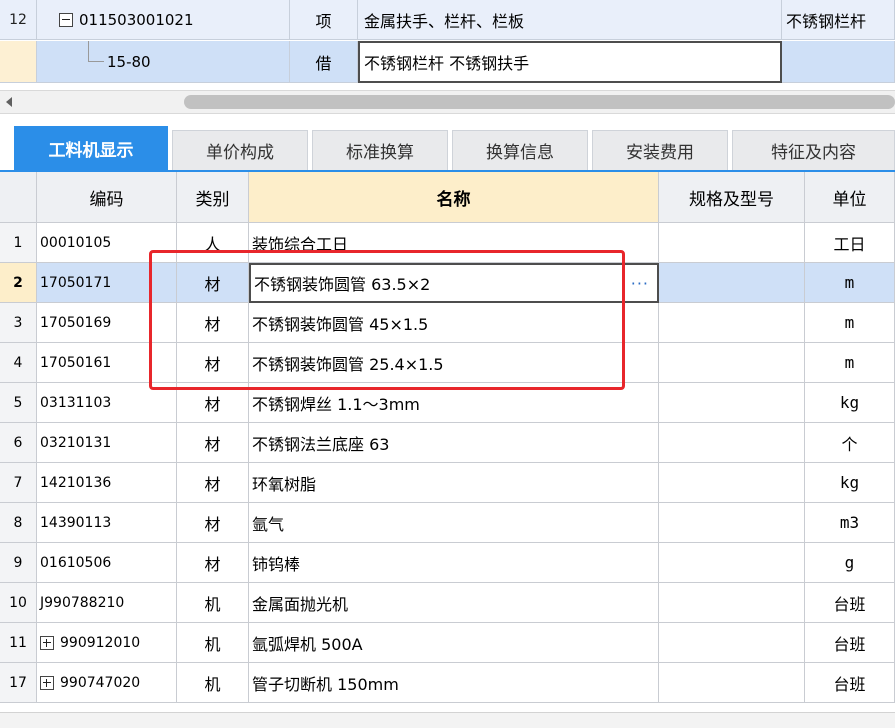  I want to click on table-row: 17 990747020 机管子切断机 150mm 台班, so click(447, 683).